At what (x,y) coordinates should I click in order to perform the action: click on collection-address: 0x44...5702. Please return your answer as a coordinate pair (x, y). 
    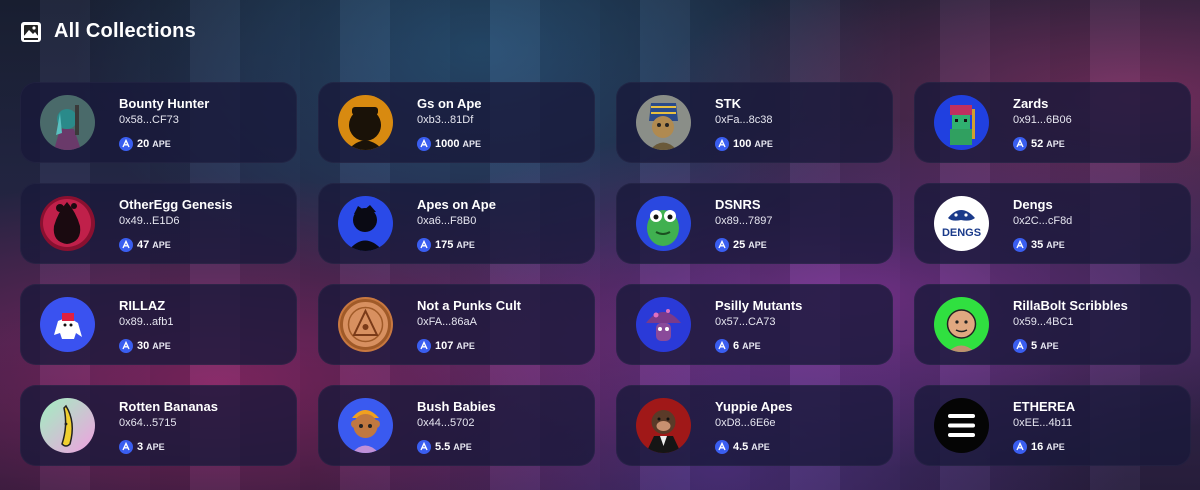
    Looking at the image, I should click on (446, 423).